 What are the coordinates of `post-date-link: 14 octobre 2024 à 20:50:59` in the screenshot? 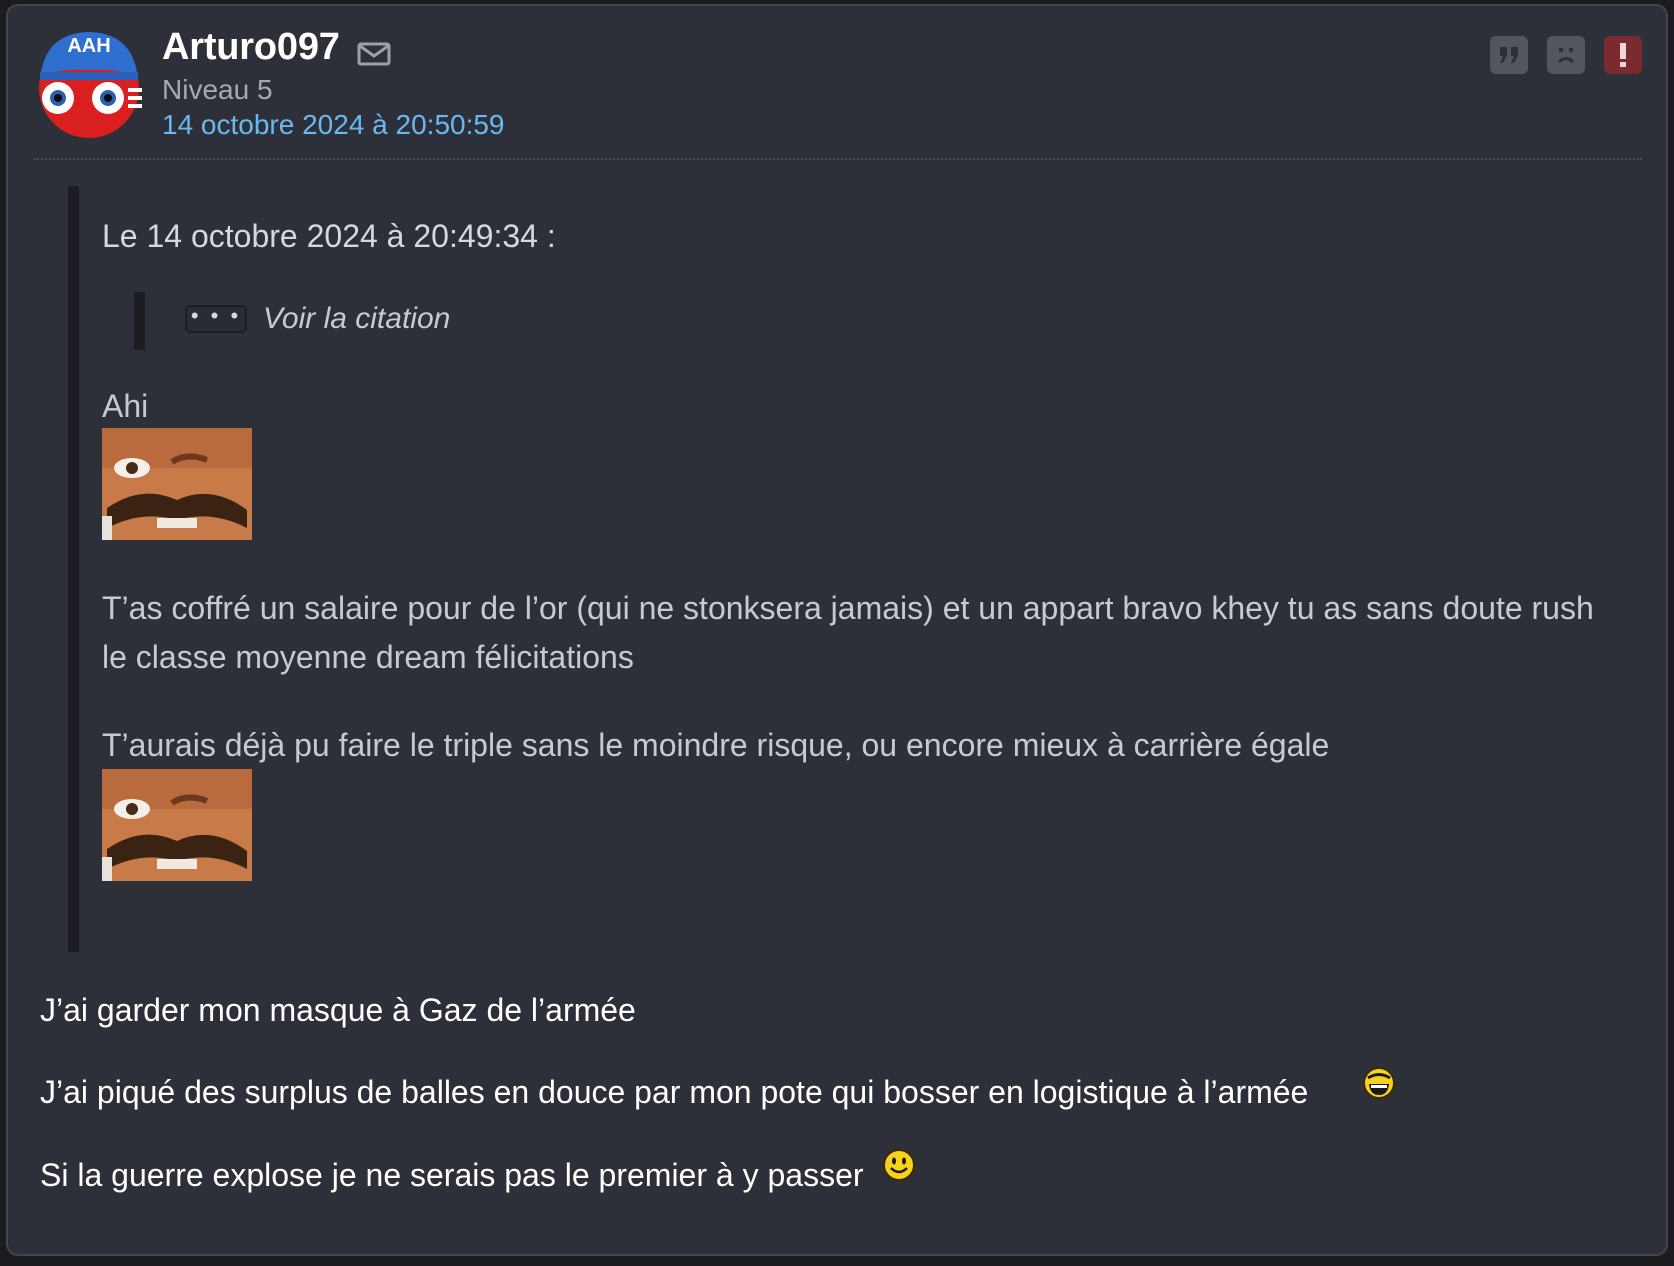 It's located at (333, 125).